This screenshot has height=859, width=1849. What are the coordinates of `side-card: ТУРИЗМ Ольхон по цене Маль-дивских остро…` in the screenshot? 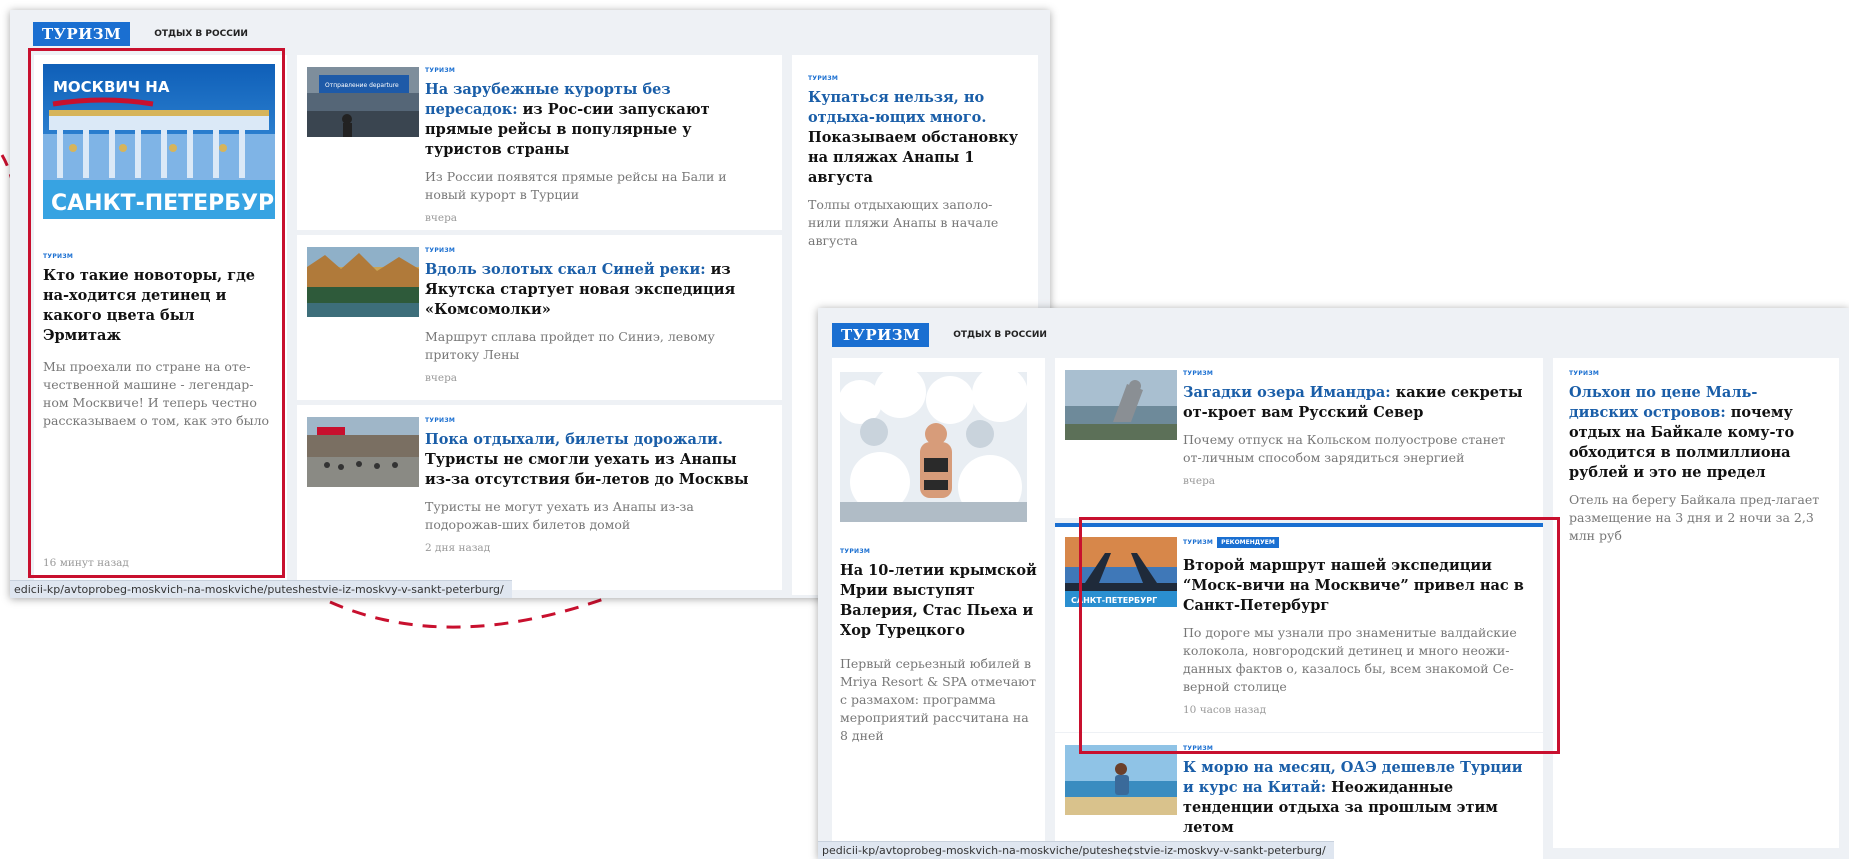 It's located at (1696, 603).